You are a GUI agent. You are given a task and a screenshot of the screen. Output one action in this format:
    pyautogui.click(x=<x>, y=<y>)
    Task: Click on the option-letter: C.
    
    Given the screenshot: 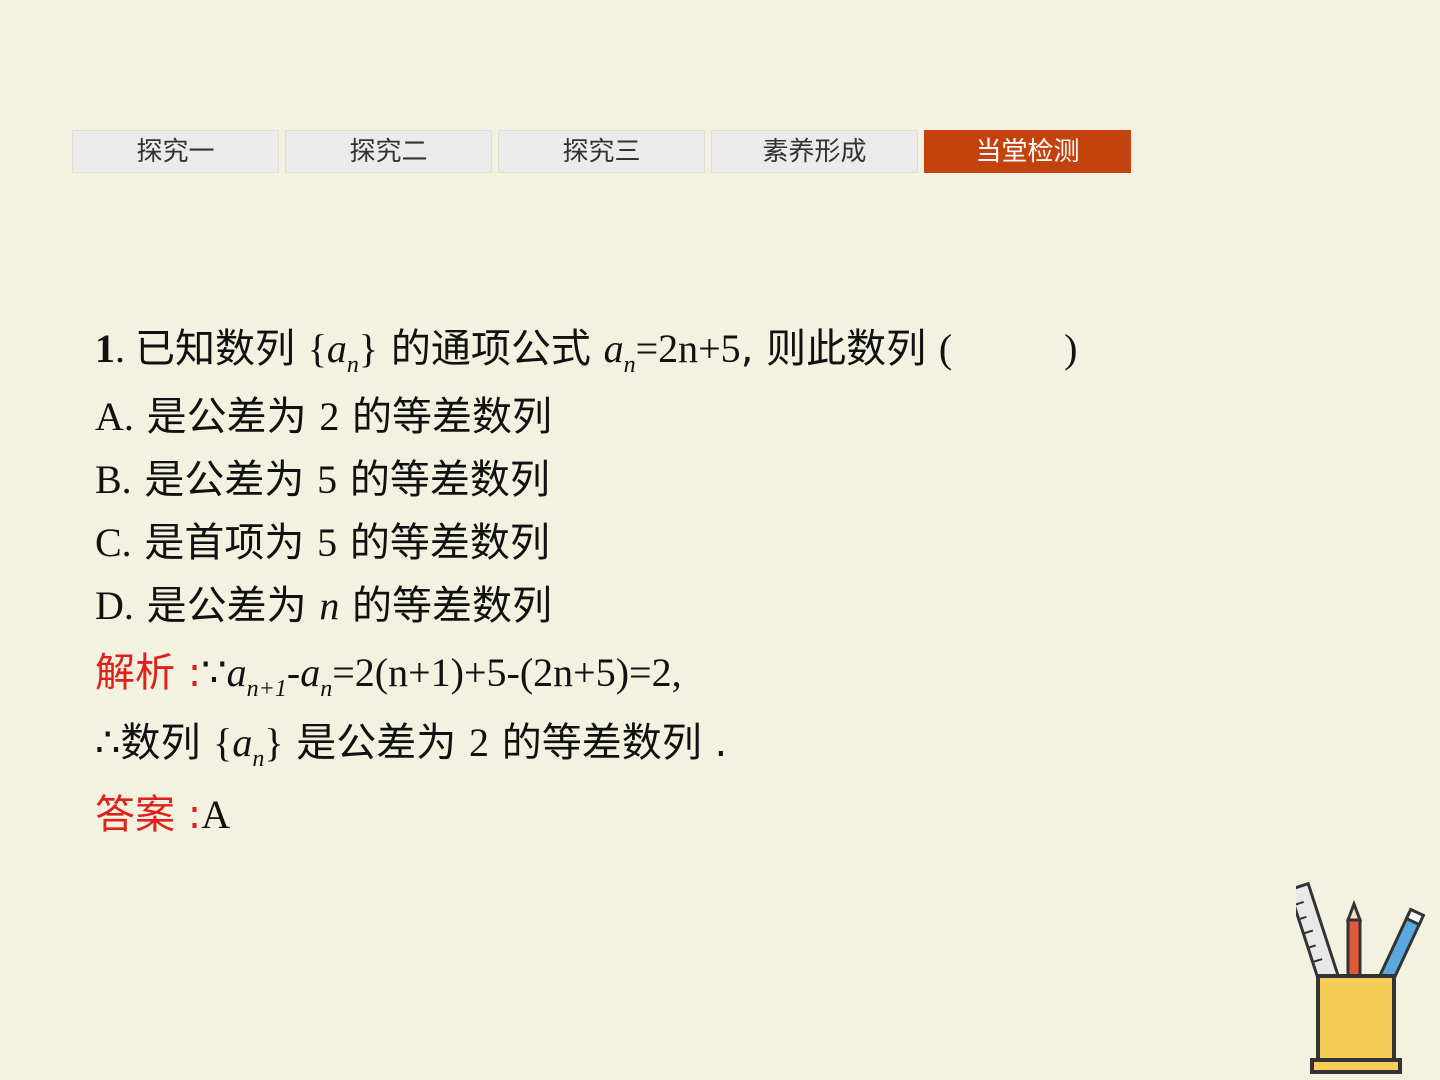 What is the action you would take?
    pyautogui.click(x=113, y=542)
    